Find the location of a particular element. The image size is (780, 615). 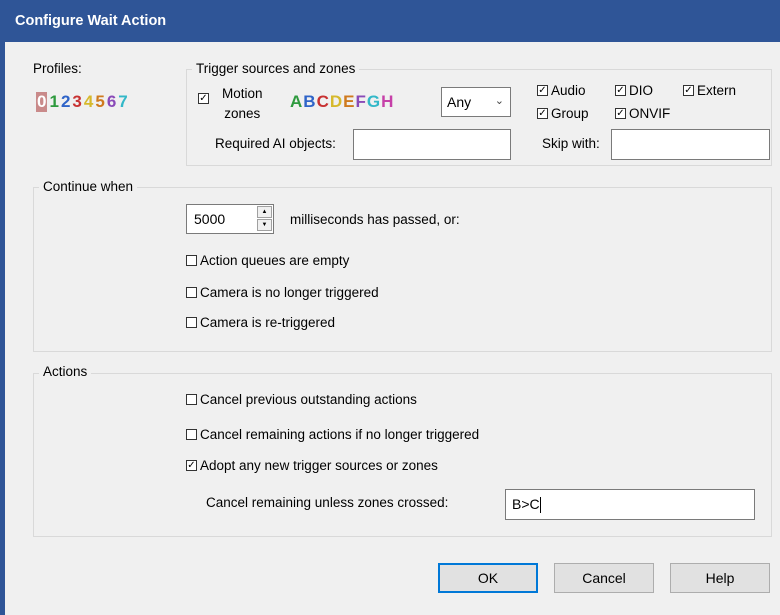

onvif-checkbox: ✓ ONVIF is located at coordinates (642, 113).